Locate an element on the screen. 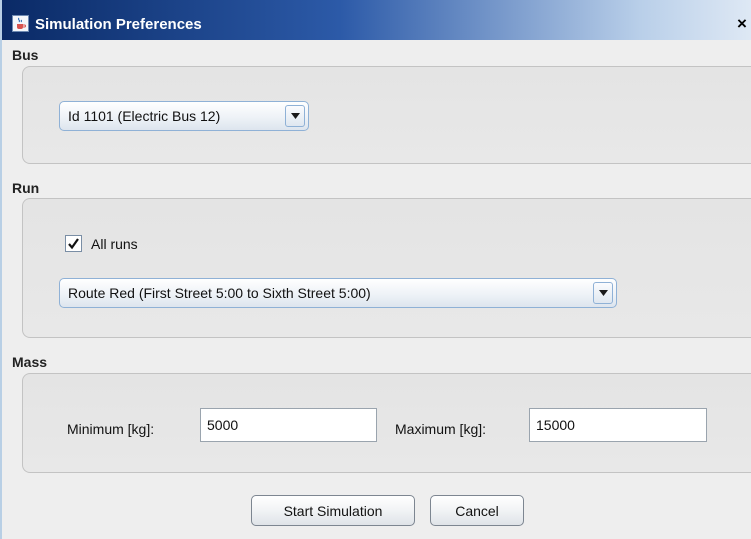 This screenshot has height=539, width=751. title-bar: Simulation Preferences × is located at coordinates (376, 20).